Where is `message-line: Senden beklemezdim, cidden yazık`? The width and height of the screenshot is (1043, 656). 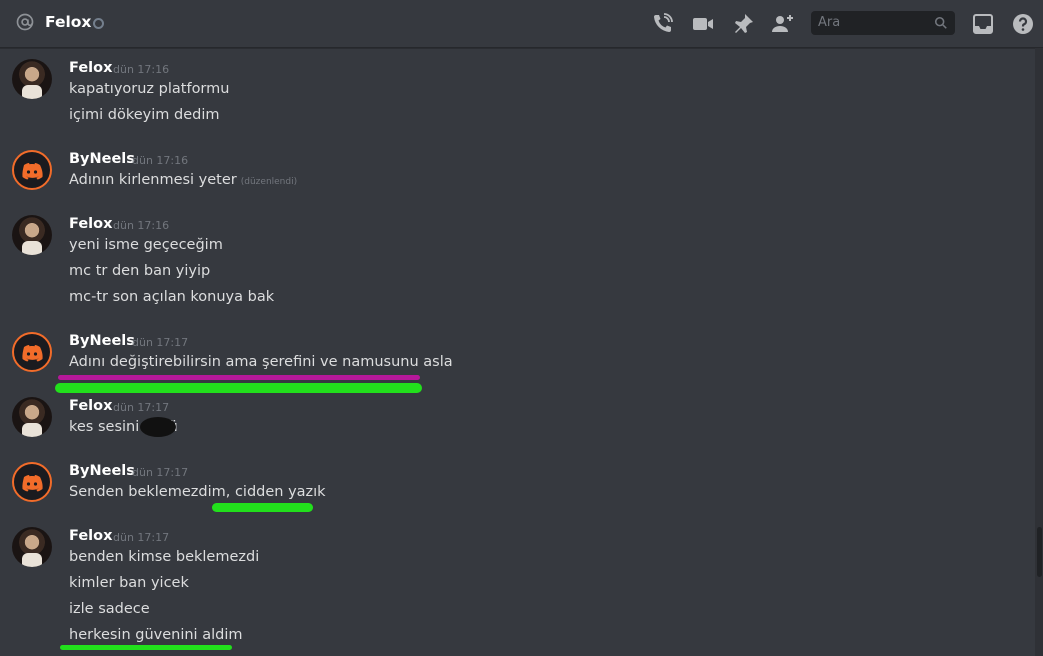
message-line: Senden beklemezdim, cidden yazık is located at coordinates (197, 492).